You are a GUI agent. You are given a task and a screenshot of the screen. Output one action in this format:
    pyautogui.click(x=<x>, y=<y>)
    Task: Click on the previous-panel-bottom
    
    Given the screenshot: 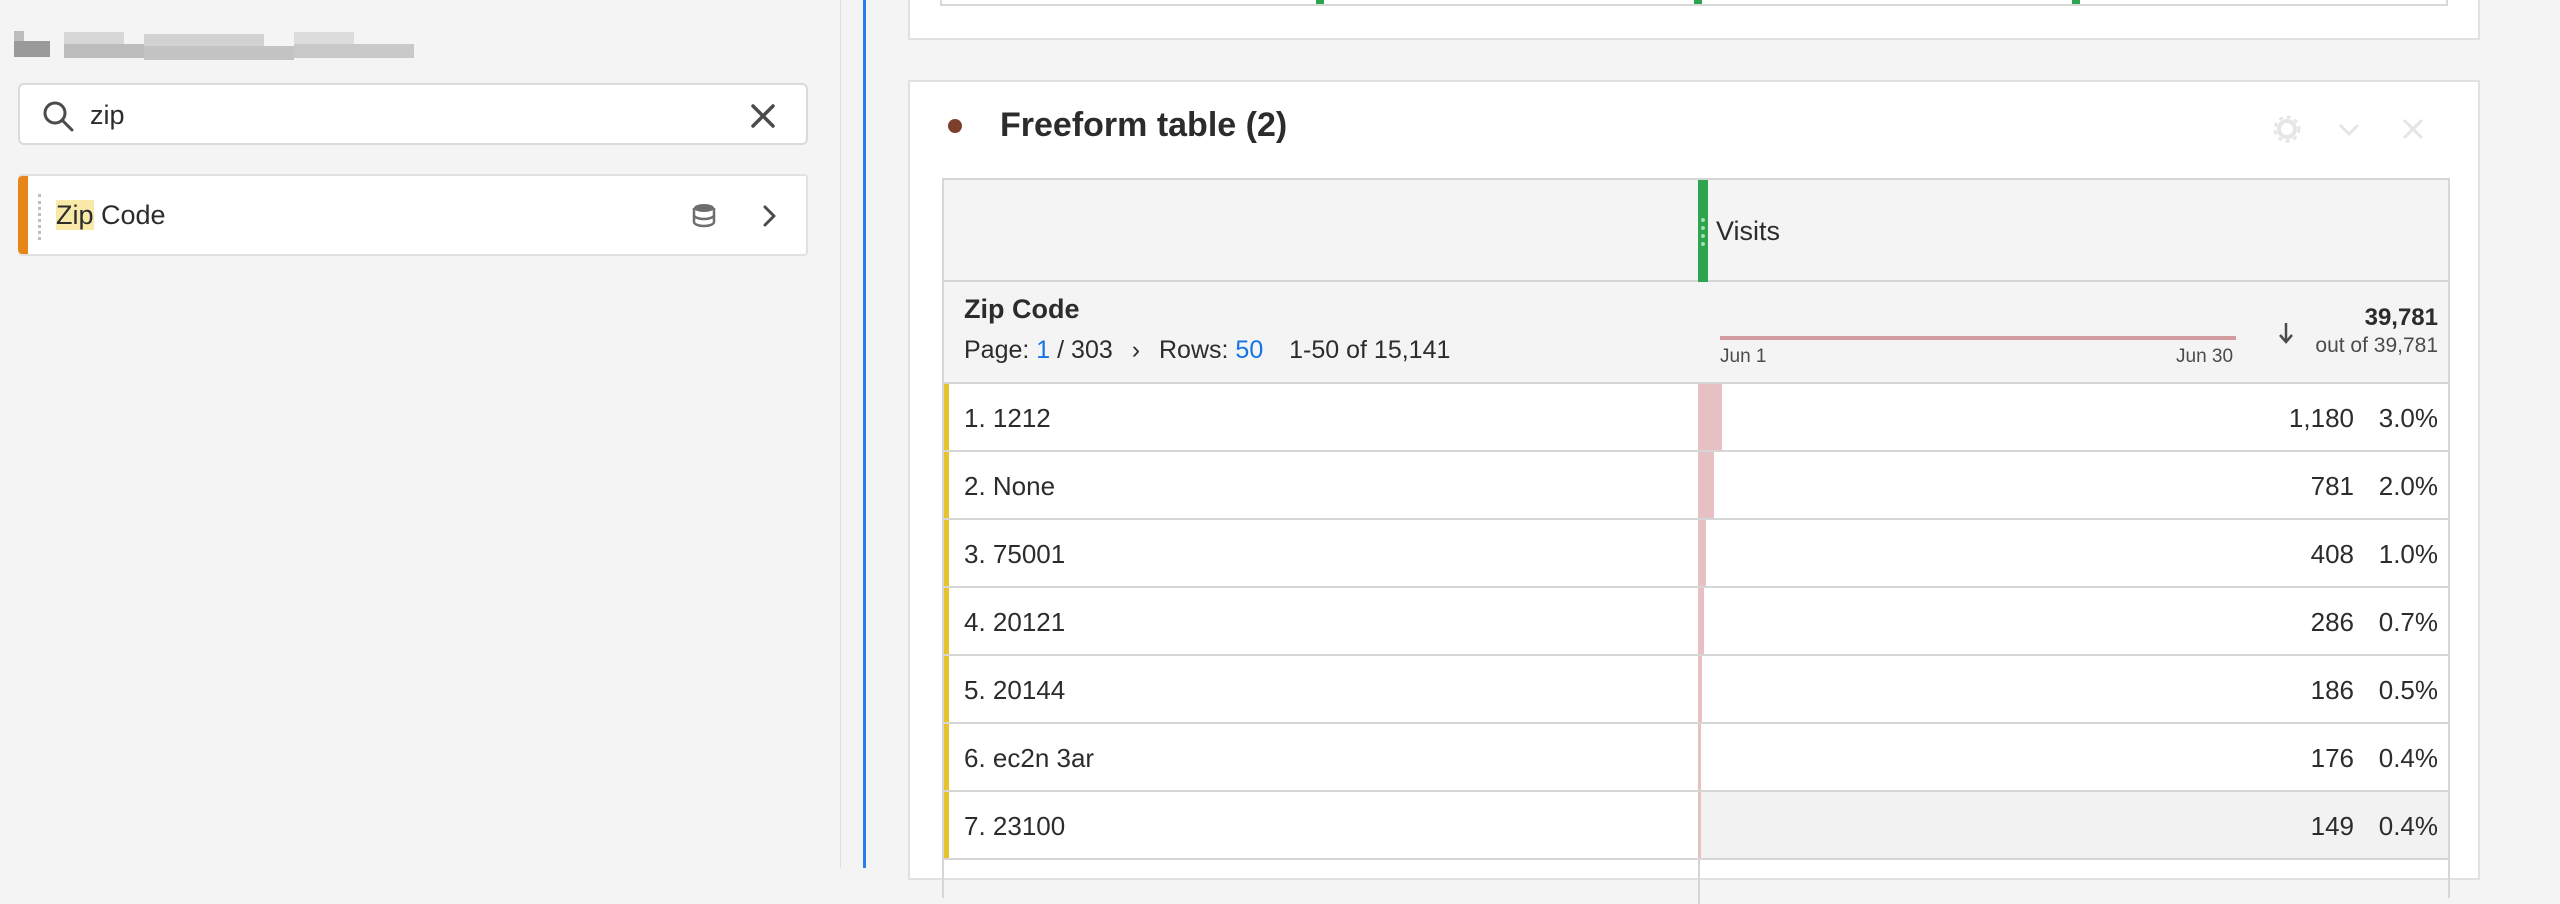 What is the action you would take?
    pyautogui.click(x=1694, y=20)
    